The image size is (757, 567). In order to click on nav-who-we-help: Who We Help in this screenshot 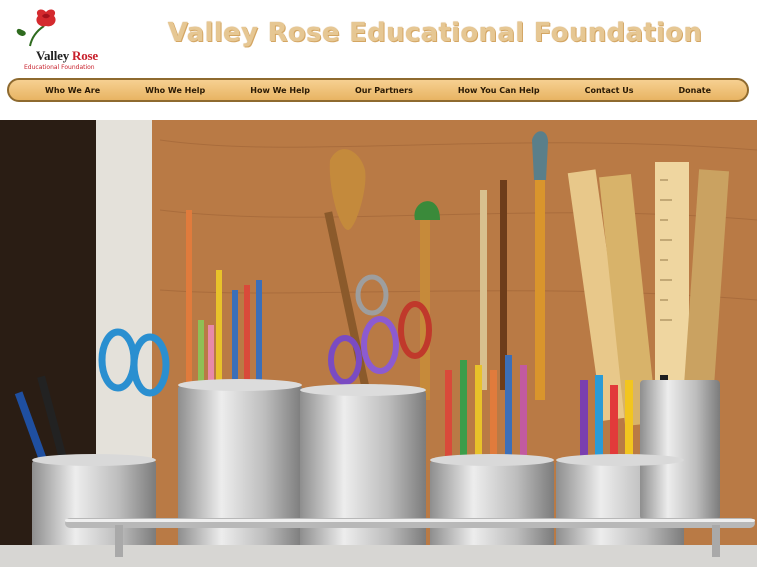, I will do `click(175, 90)`.